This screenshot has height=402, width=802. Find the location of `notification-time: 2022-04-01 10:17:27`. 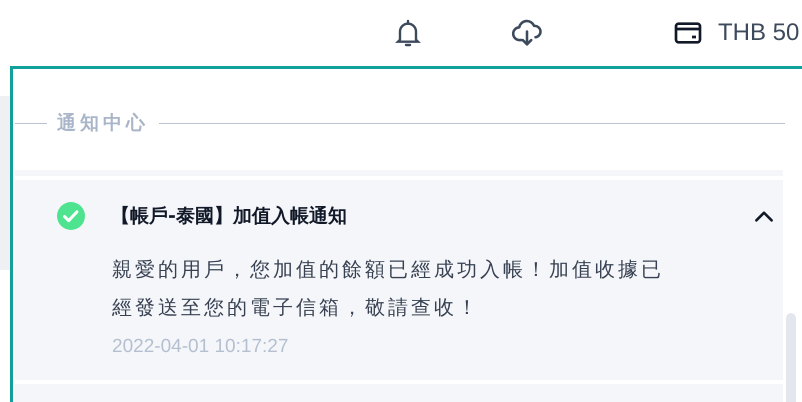

notification-time: 2022-04-01 10:17:27 is located at coordinates (201, 347).